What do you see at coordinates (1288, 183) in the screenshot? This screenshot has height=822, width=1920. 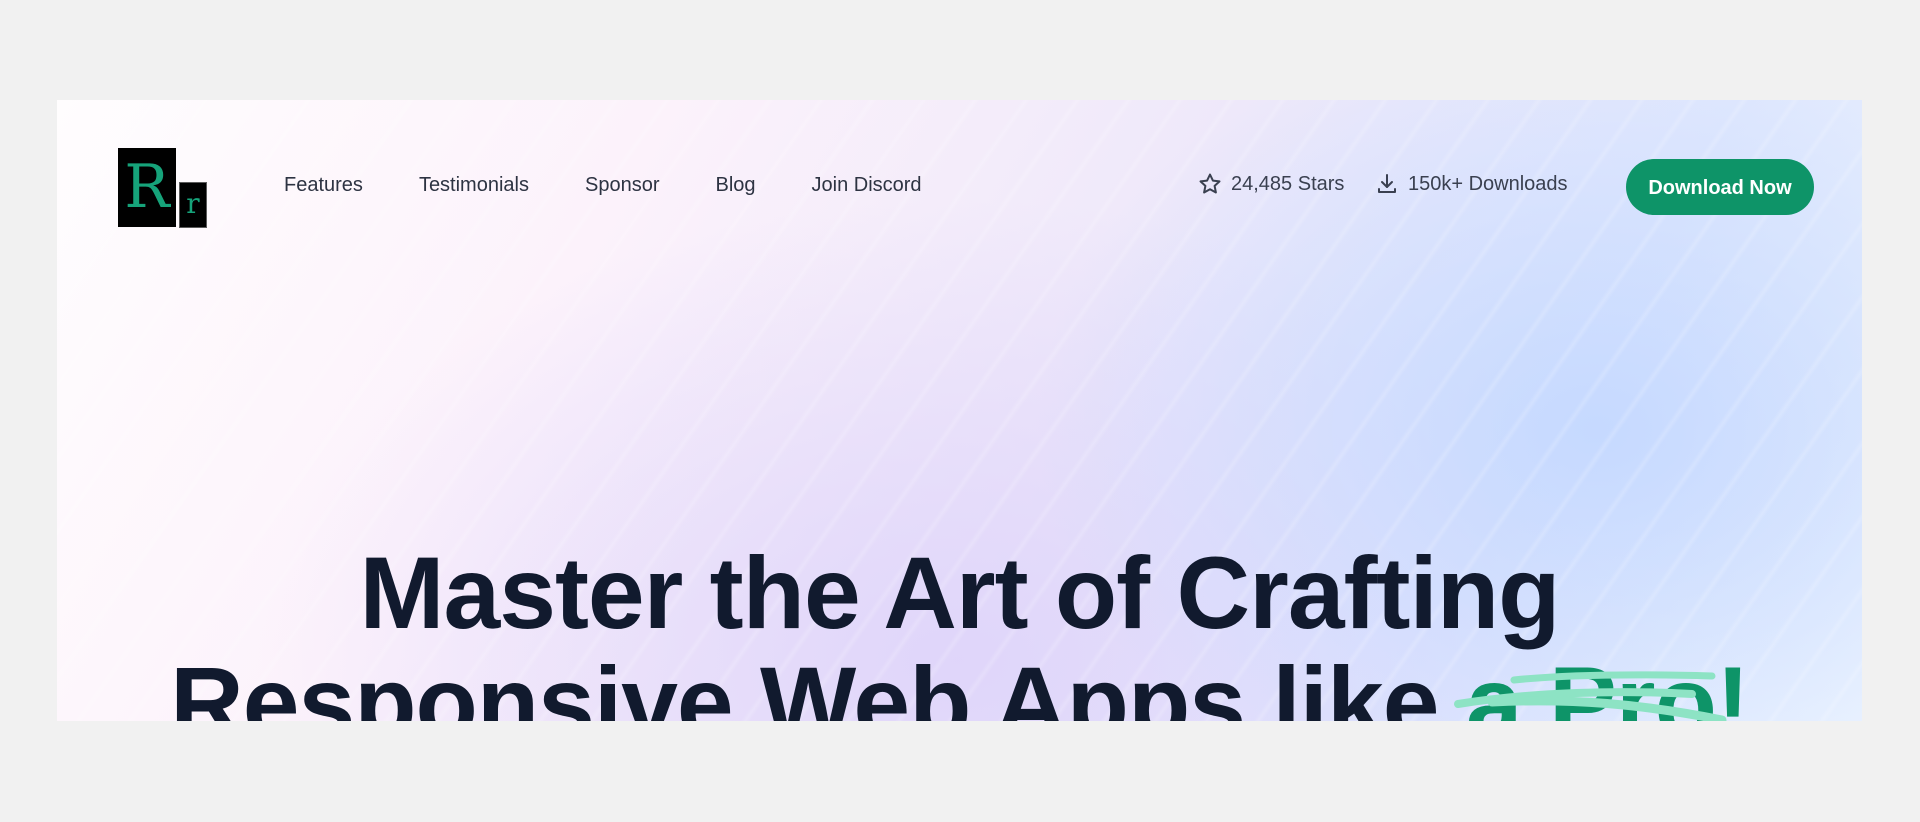 I see `stars-count-label: 24,485 Stars` at bounding box center [1288, 183].